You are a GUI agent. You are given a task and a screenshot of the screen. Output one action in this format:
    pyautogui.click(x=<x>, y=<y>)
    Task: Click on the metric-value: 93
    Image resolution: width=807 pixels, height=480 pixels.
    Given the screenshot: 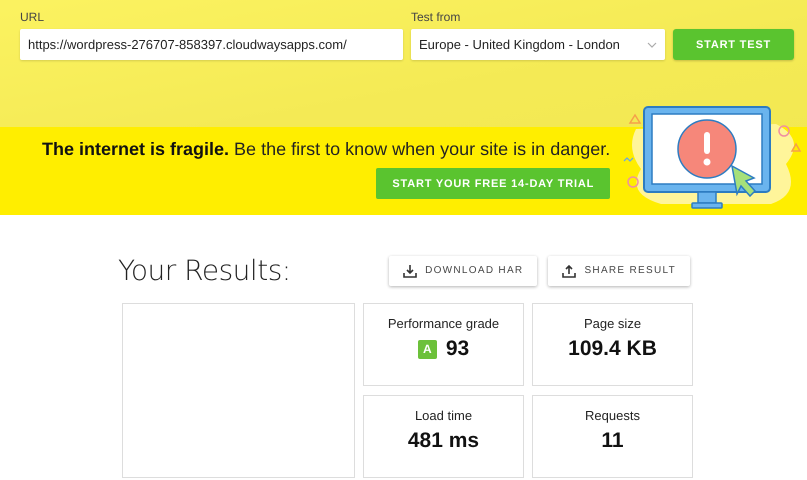 What is the action you would take?
    pyautogui.click(x=458, y=349)
    